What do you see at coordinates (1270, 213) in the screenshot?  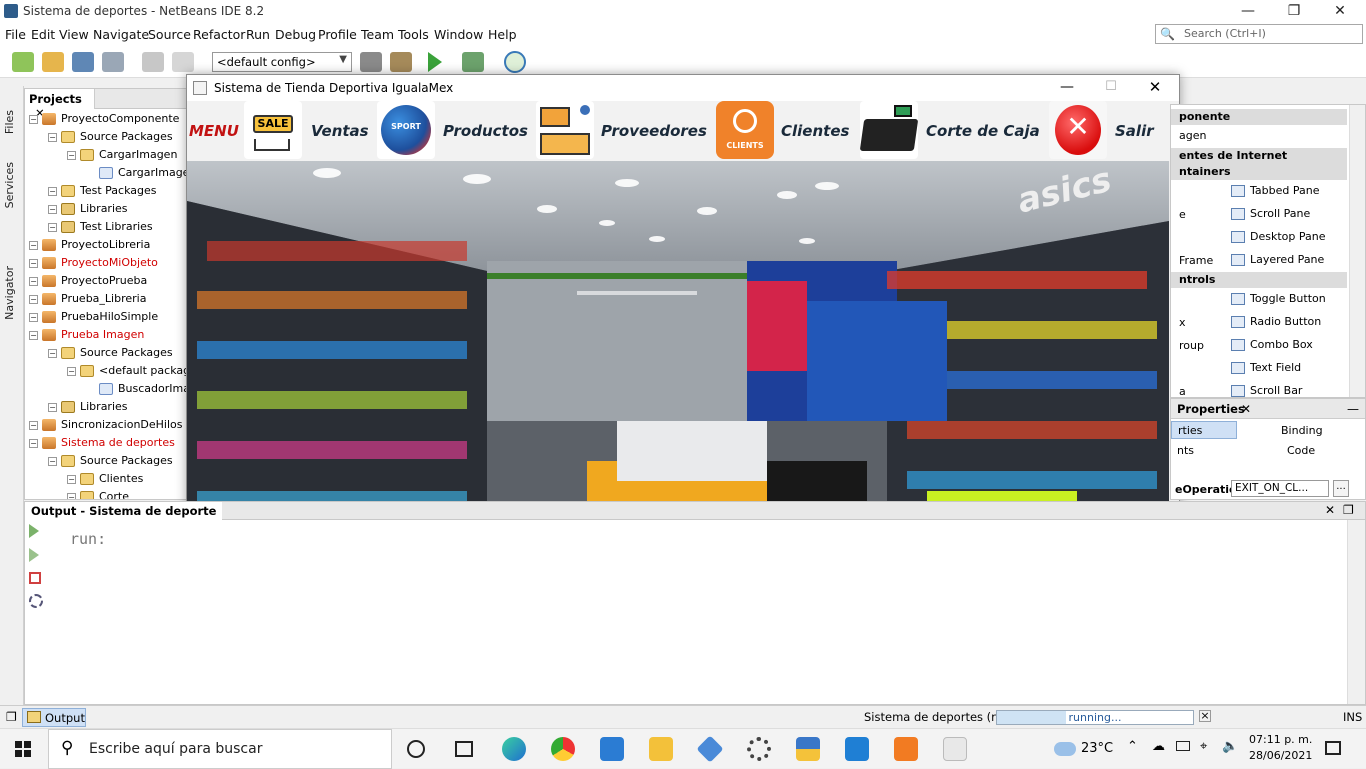 I see `palette-item-scroll-pane: Scroll Pane` at bounding box center [1270, 213].